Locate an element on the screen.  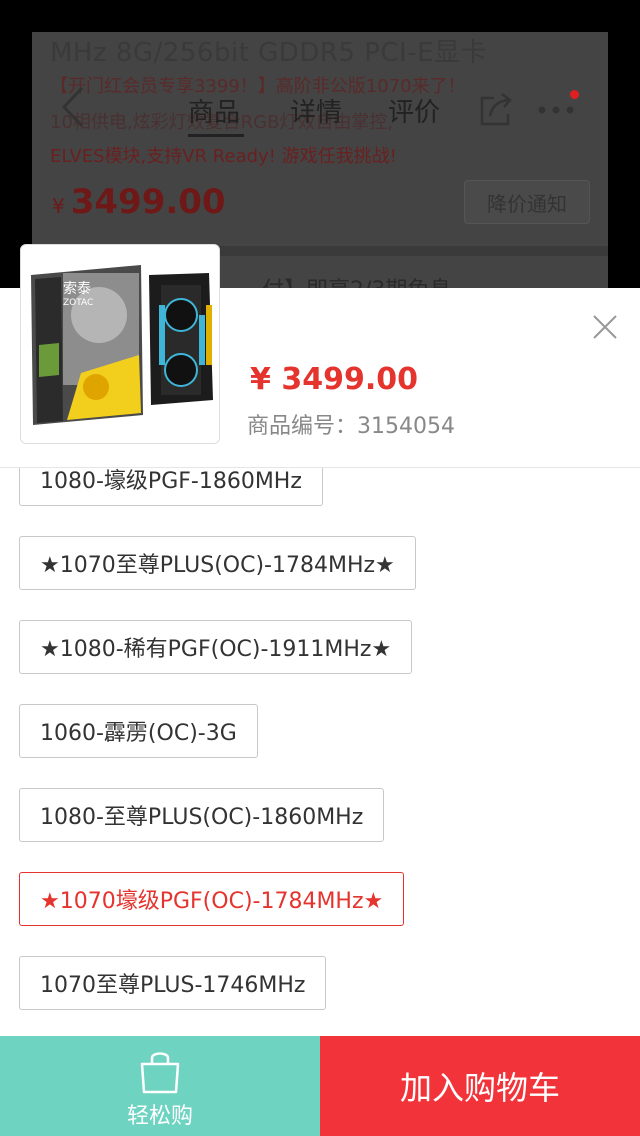
sku-option: 1080-至尊PLUS(OC)-1860MHz is located at coordinates (202, 815).